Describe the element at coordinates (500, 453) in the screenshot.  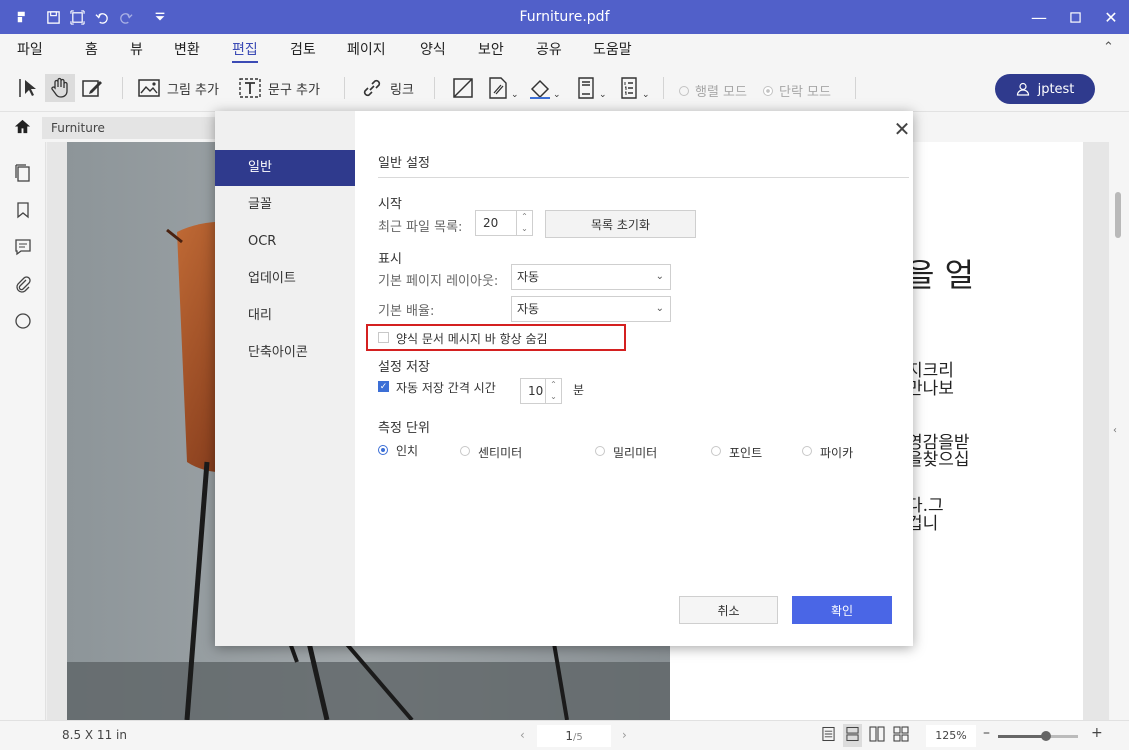
I see `unit-cm-label: 센티미터` at that location.